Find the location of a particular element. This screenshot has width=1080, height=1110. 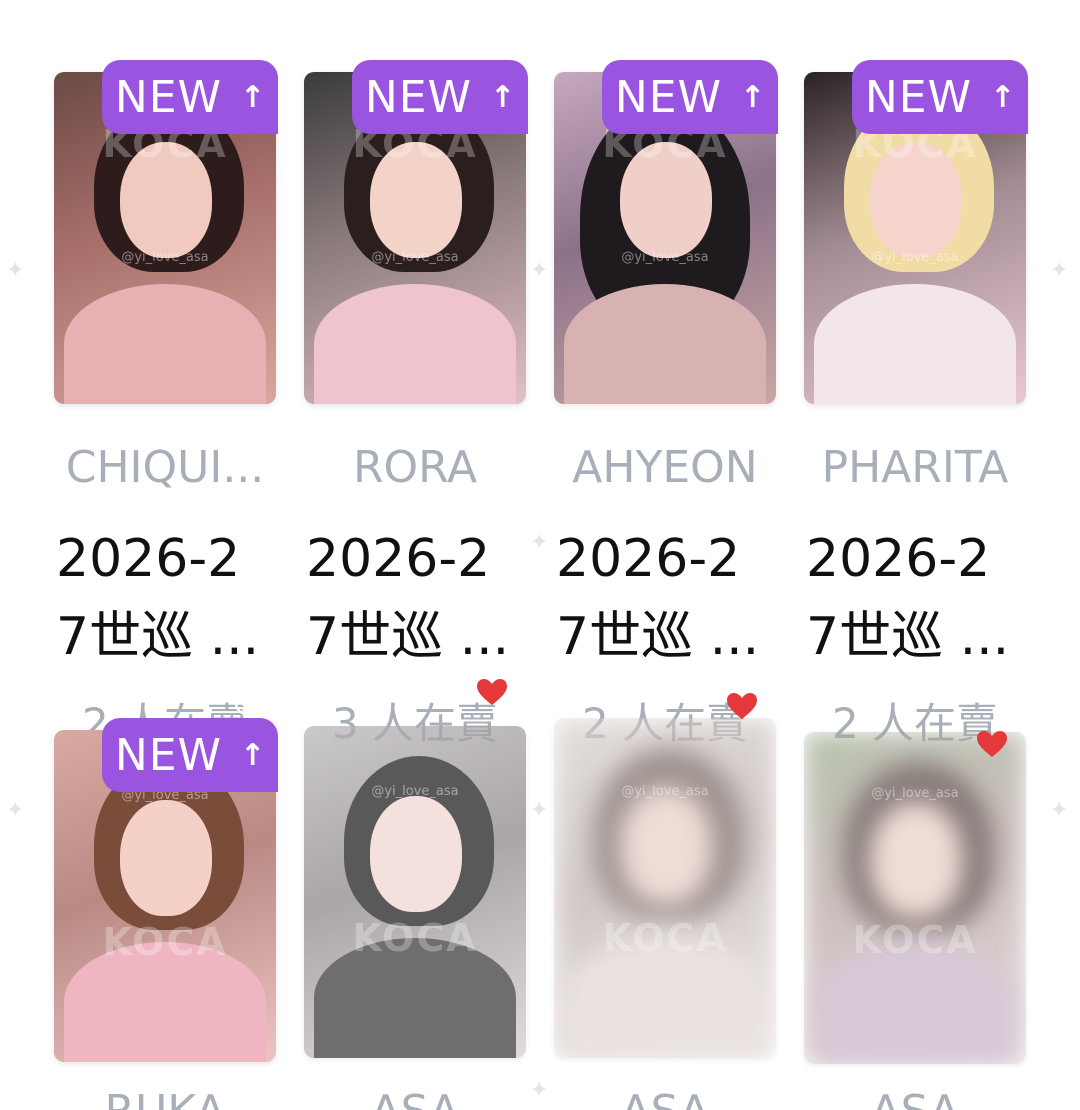

member-name: RUKA is located at coordinates (165, 1096).